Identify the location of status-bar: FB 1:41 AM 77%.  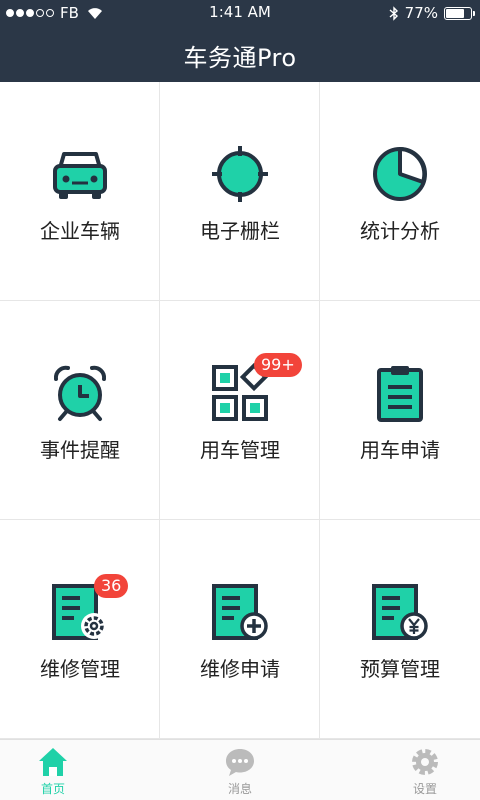
(240, 13).